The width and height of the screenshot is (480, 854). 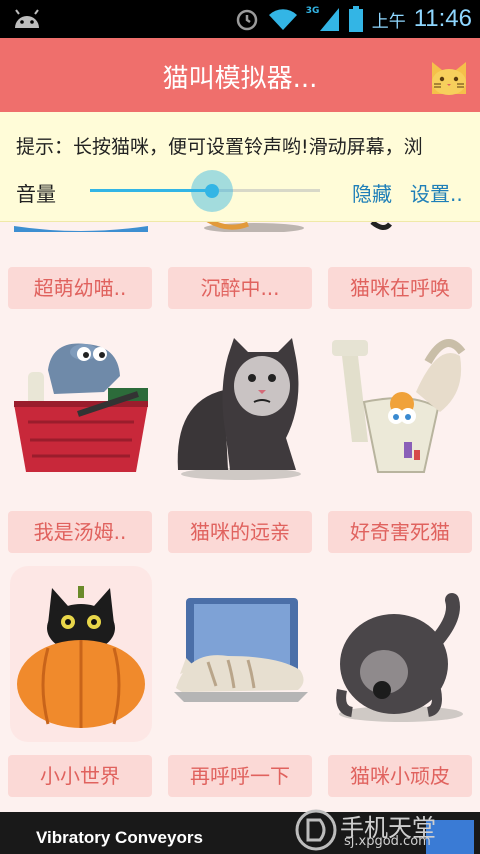 I want to click on cat-label-6: 好奇害死猫, so click(x=400, y=532).